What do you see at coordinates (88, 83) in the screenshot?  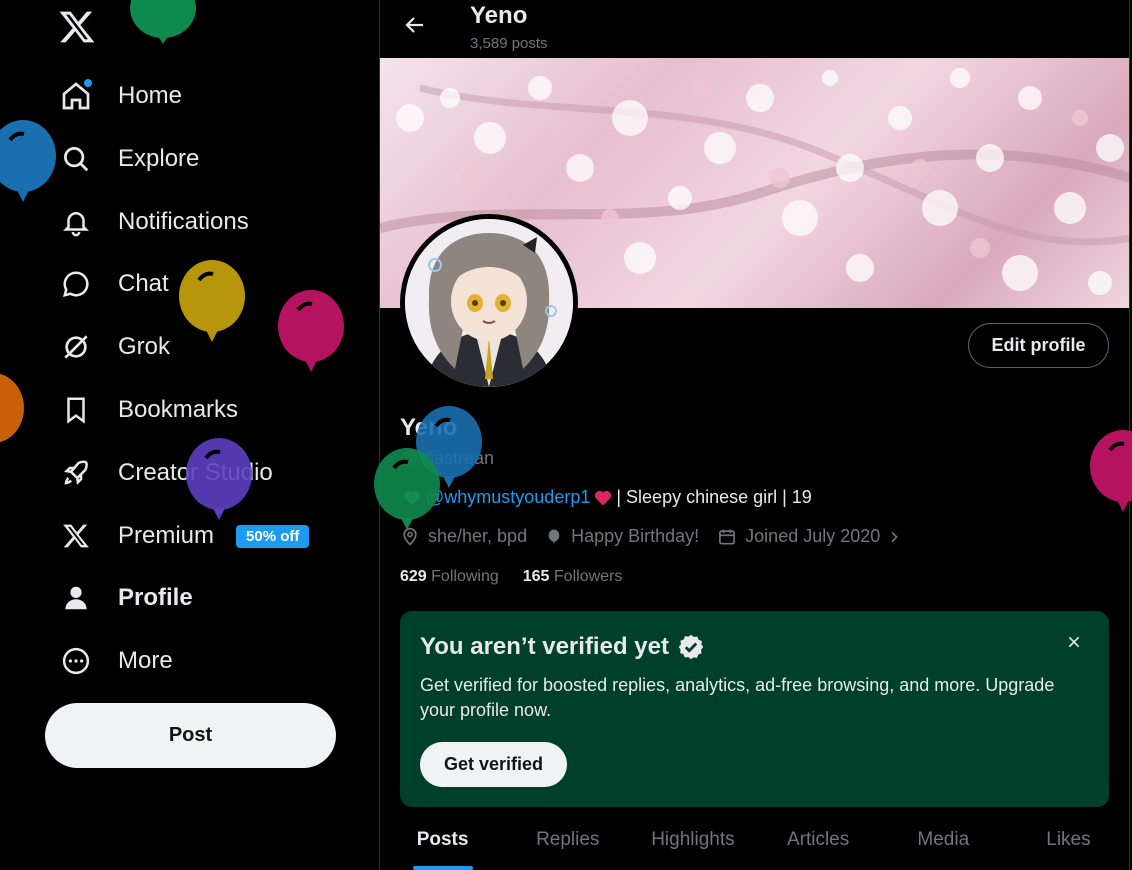 I see `notification-dot` at bounding box center [88, 83].